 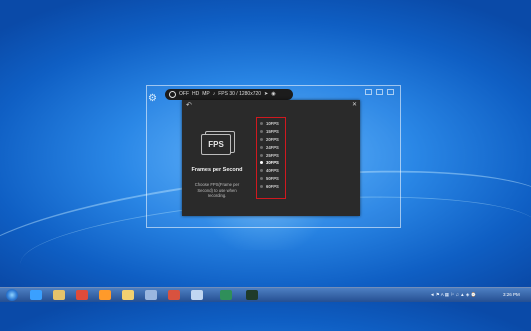 I want to click on fps-option-label: 50FPS, so click(x=272, y=178).